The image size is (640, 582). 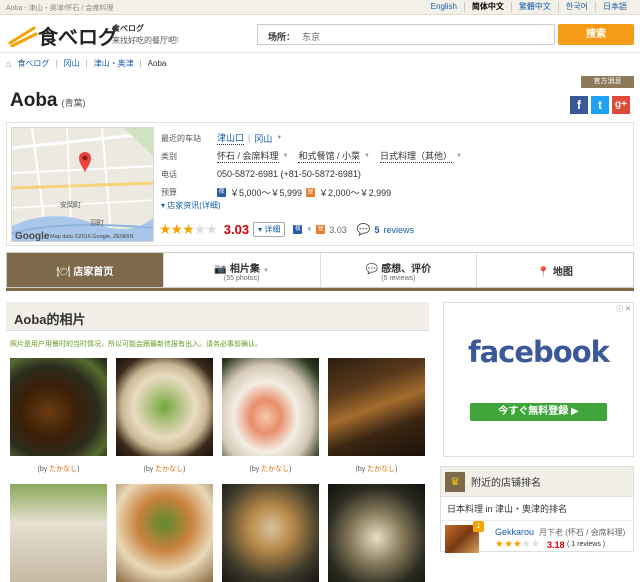 What do you see at coordinates (72, 63) in the screenshot?
I see `breadcrumb-okayama: 冈山` at bounding box center [72, 63].